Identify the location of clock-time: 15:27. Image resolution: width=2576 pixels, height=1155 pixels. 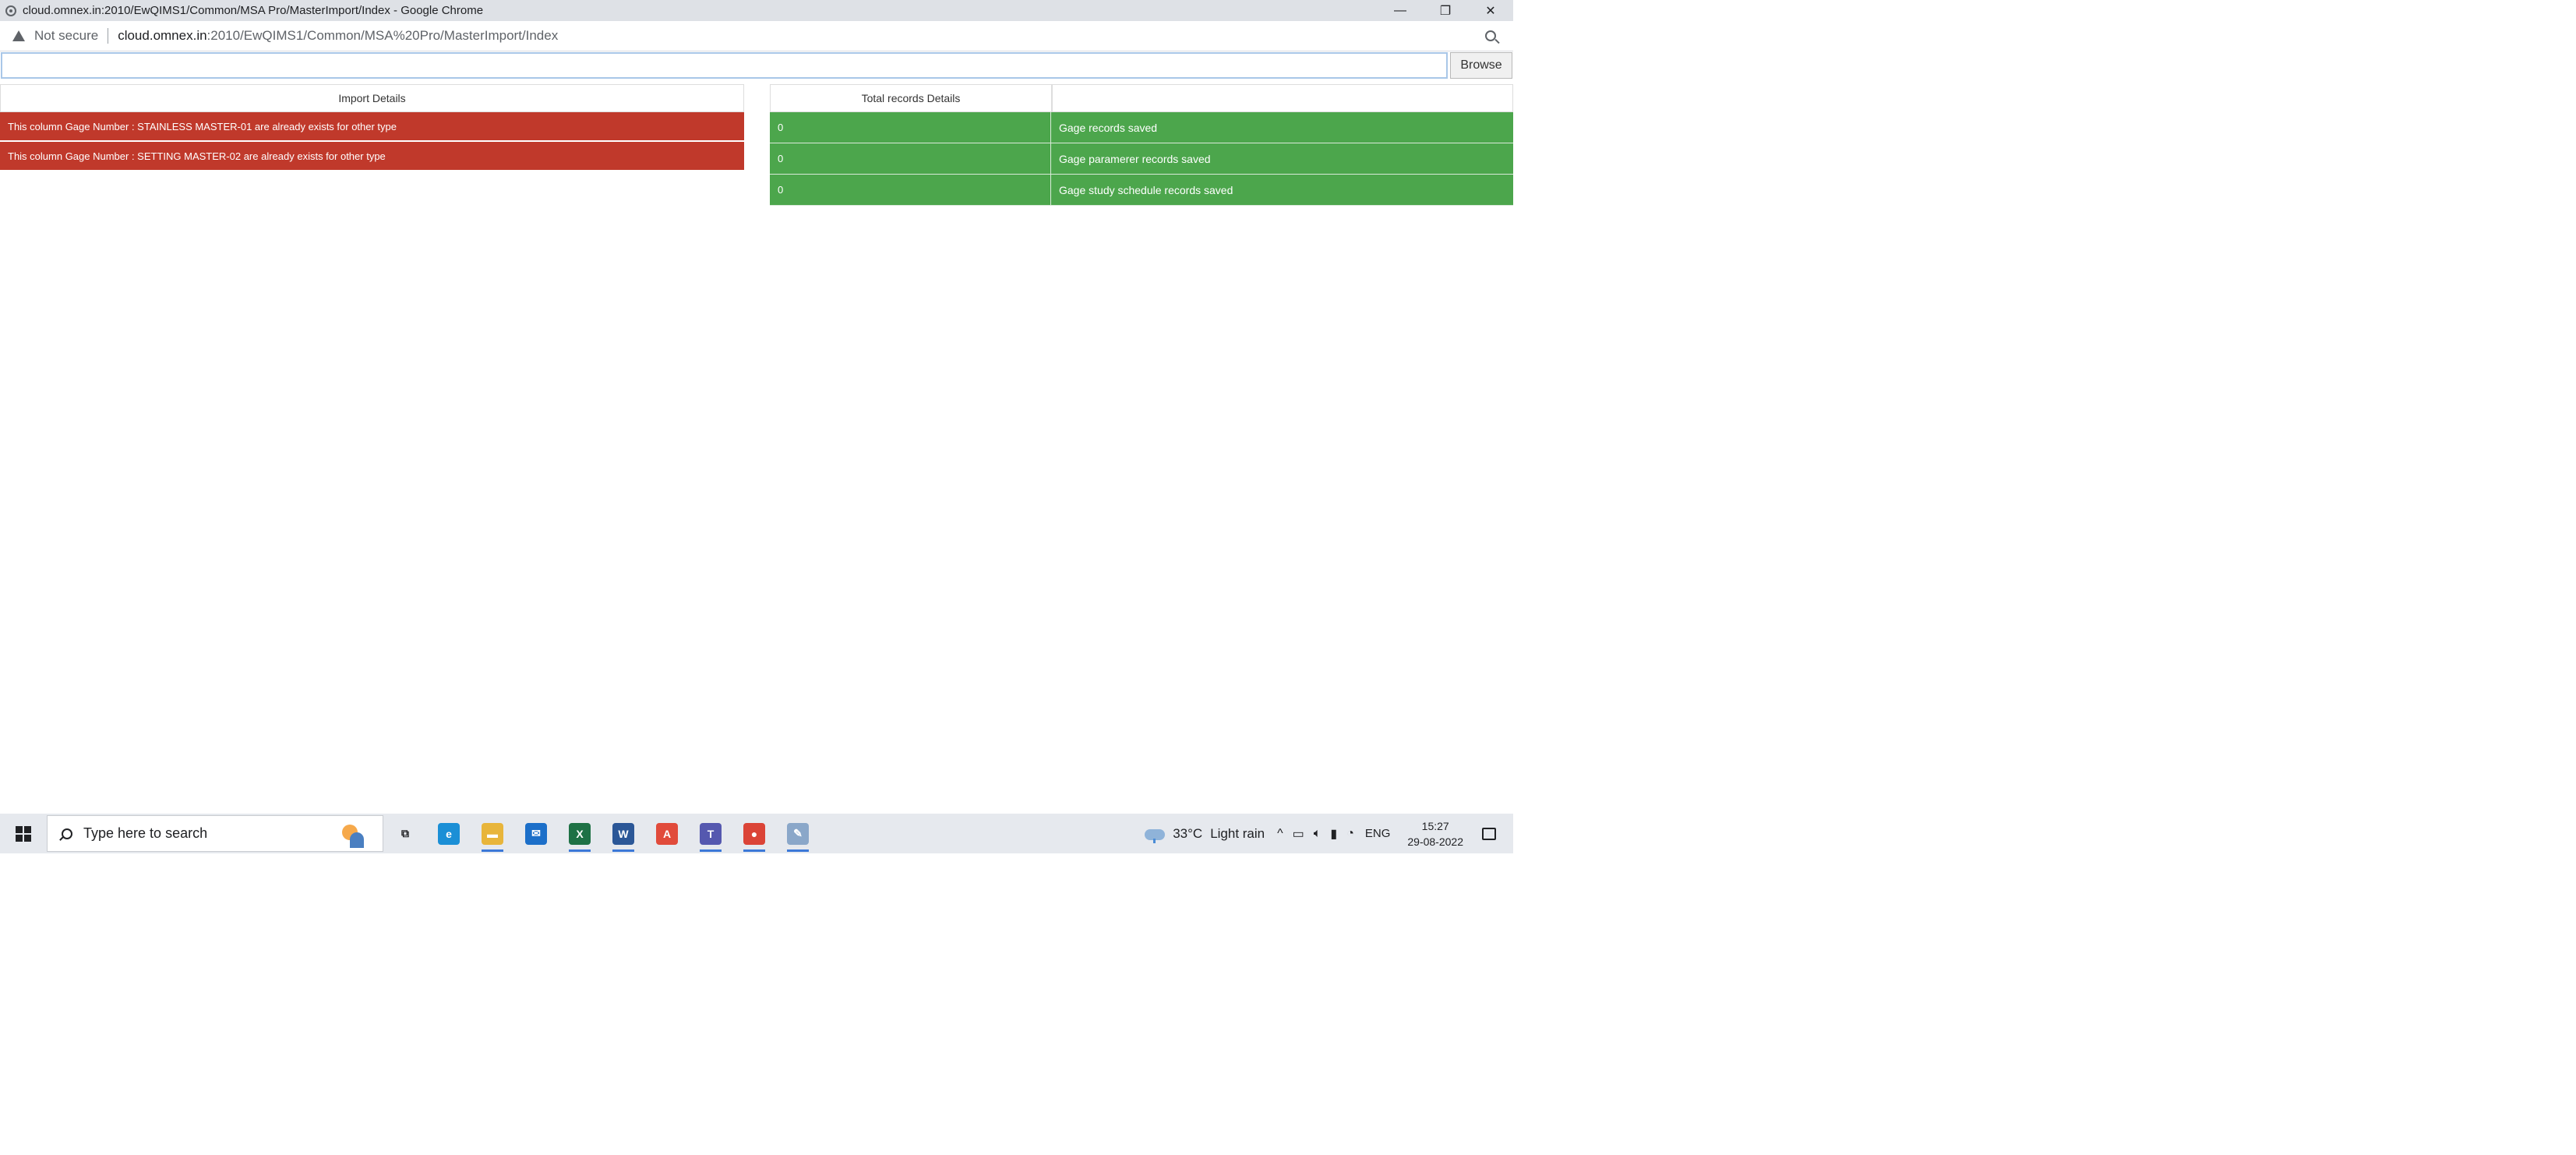
(1435, 825).